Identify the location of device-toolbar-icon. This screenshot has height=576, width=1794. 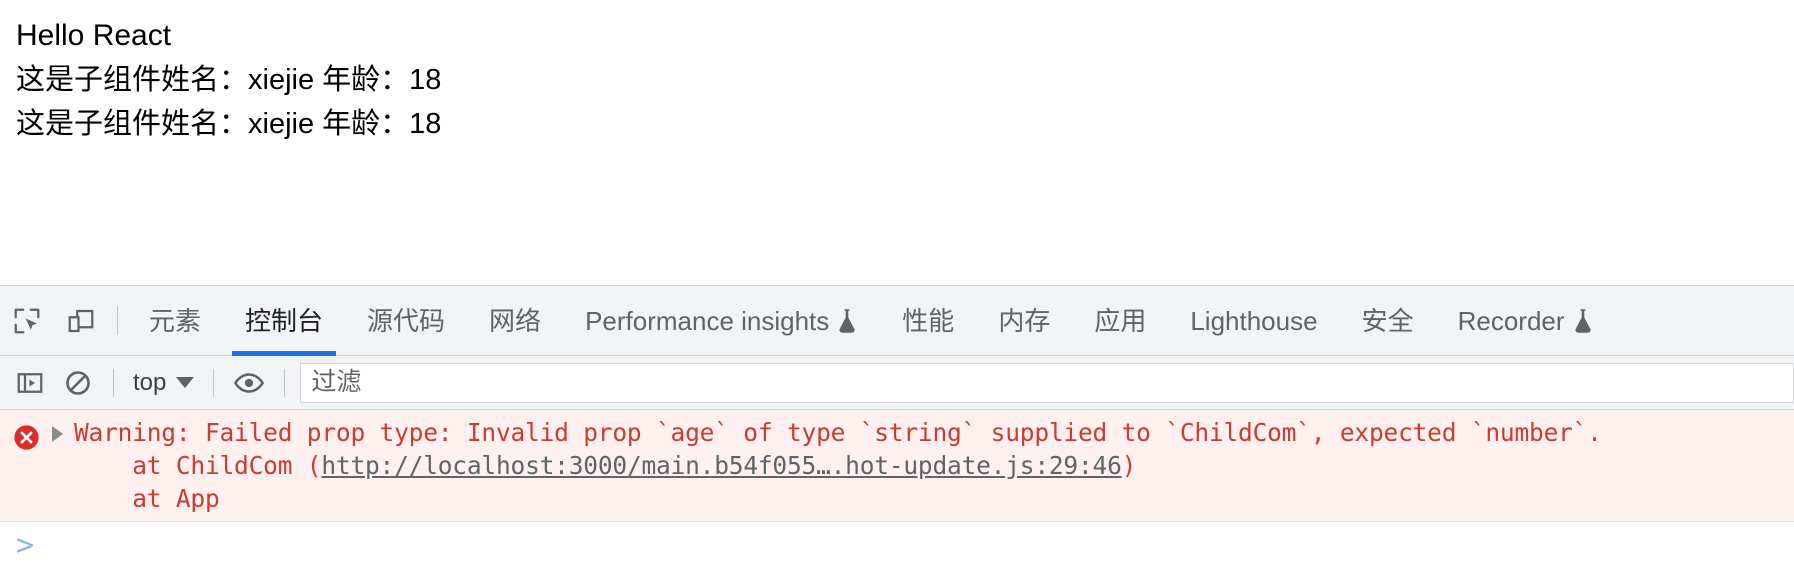
(81, 320).